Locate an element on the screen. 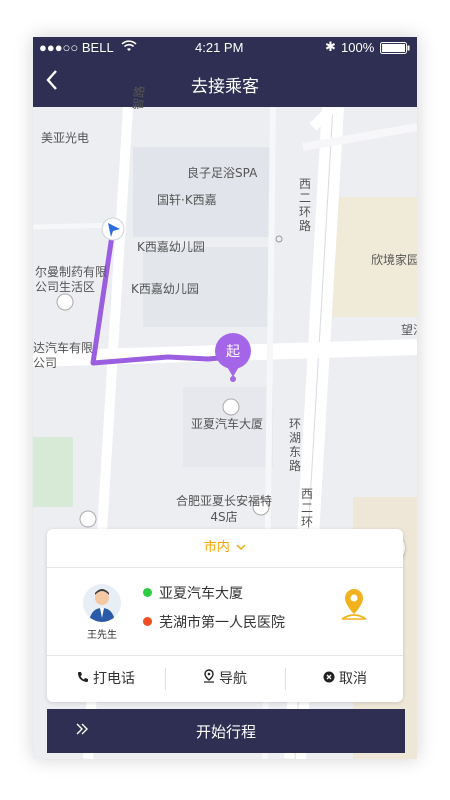  map-label: 良子足浴SPA is located at coordinates (222, 173).